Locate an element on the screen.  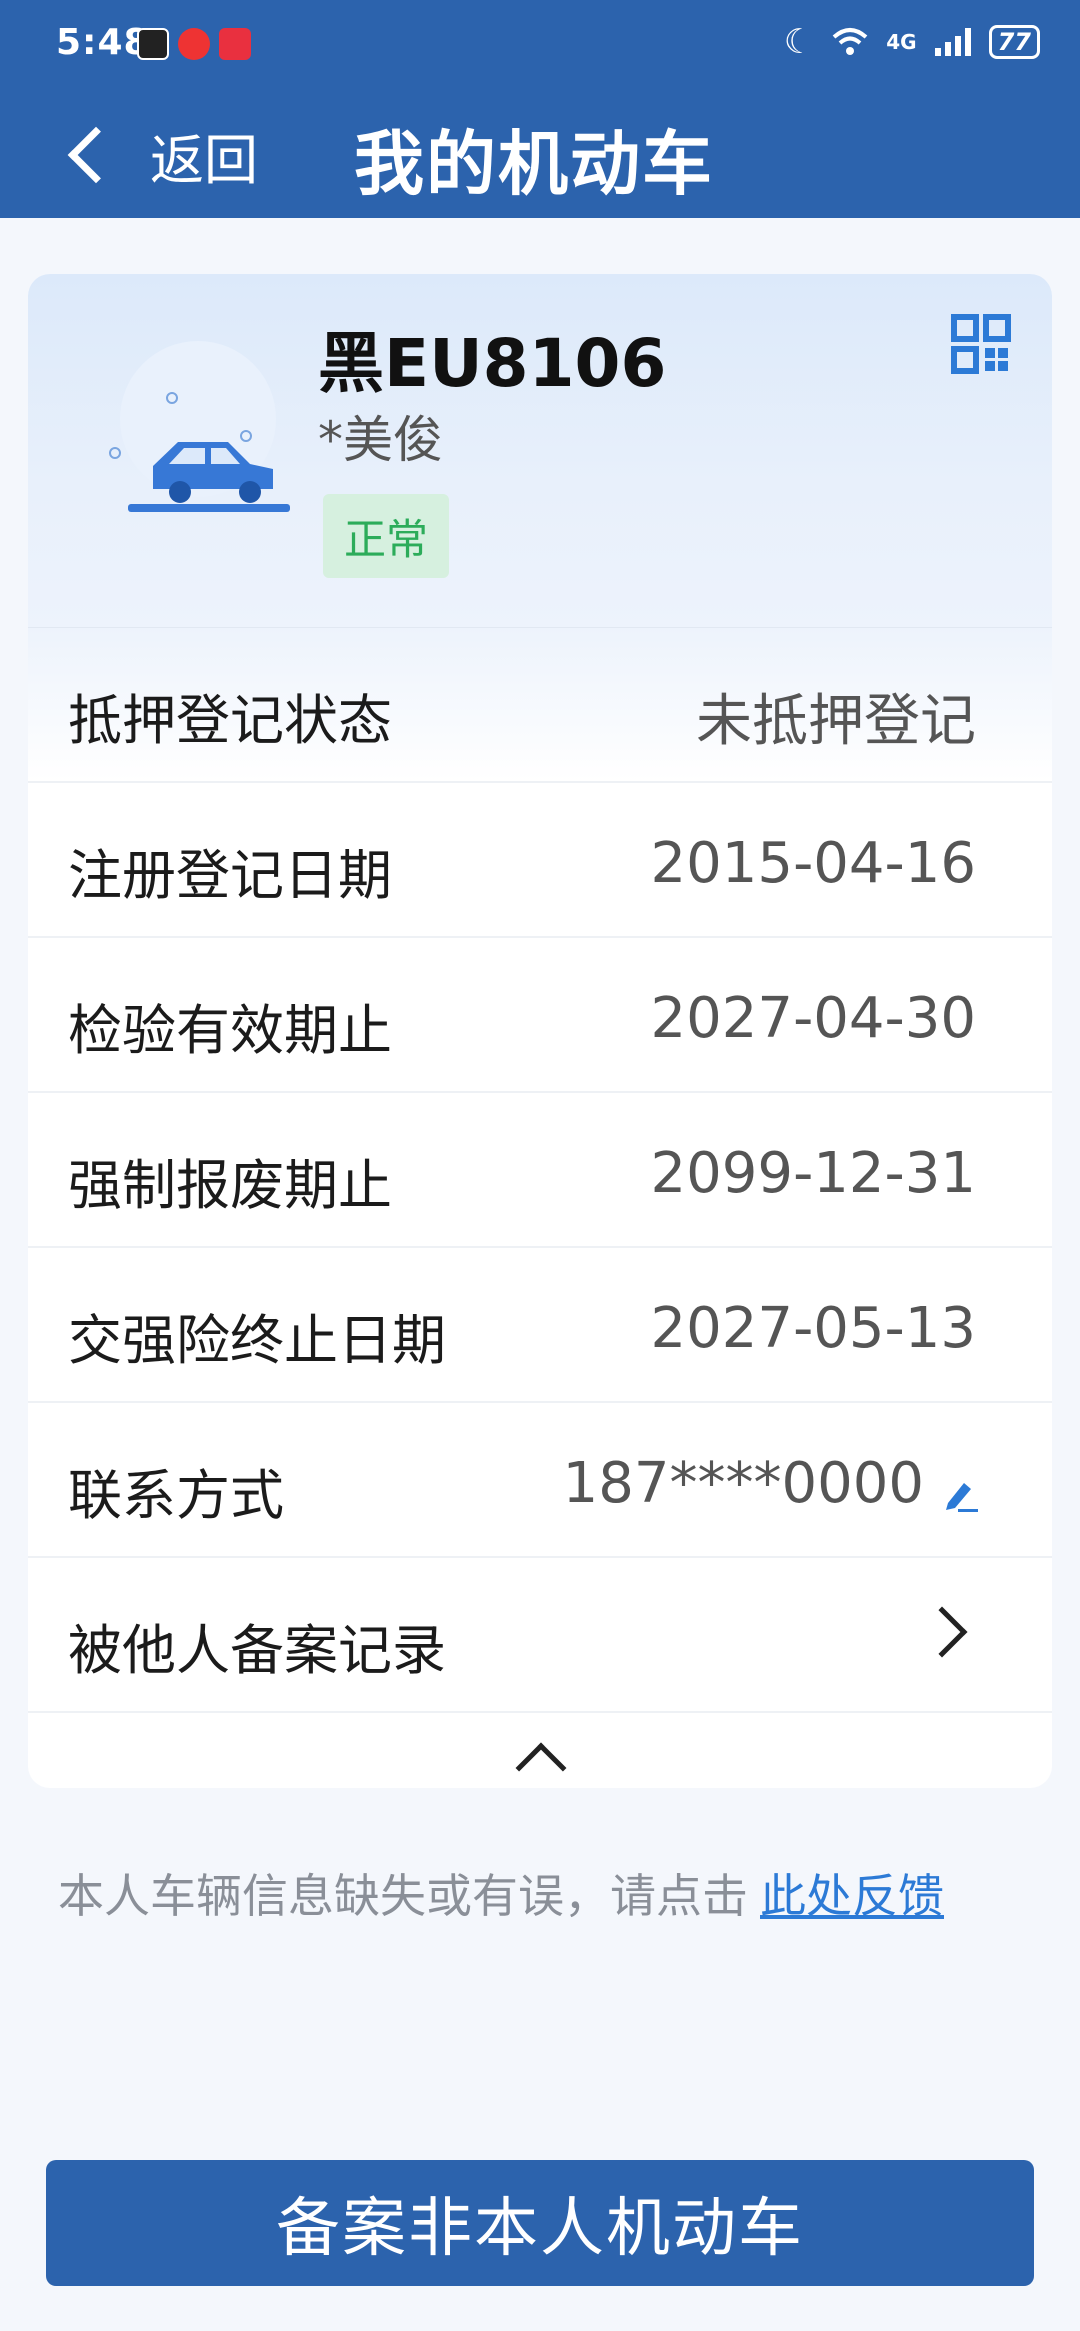
feedback-link: 此处反馈 is located at coordinates (852, 1896).